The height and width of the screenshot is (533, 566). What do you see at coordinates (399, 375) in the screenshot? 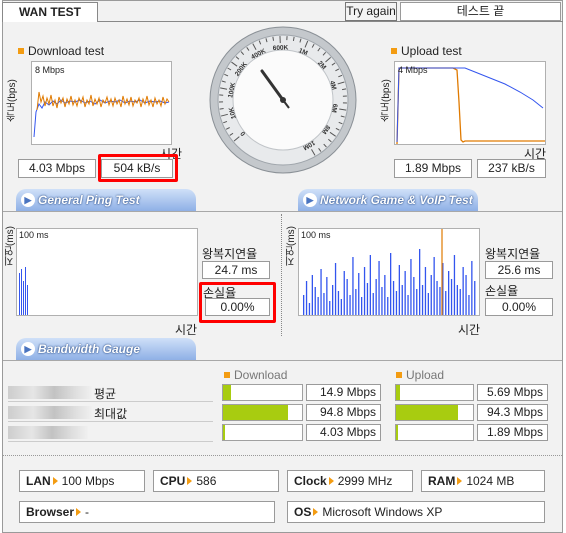
I see `bullet-icon` at bounding box center [399, 375].